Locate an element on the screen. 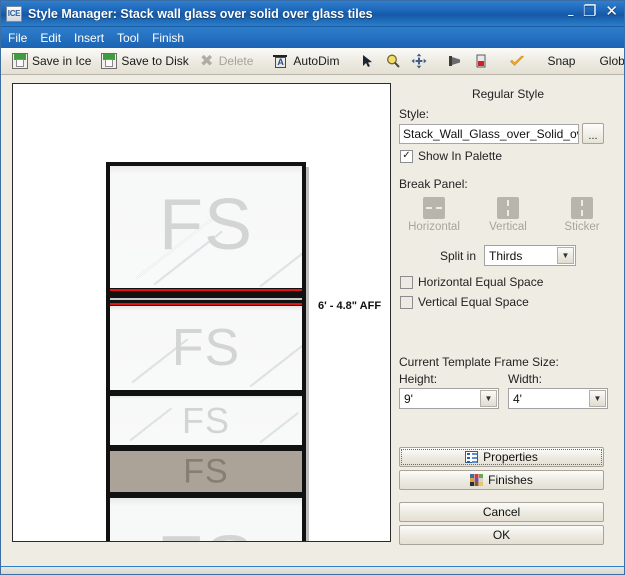 The width and height of the screenshot is (625, 575). ok-button: OK is located at coordinates (501, 535).